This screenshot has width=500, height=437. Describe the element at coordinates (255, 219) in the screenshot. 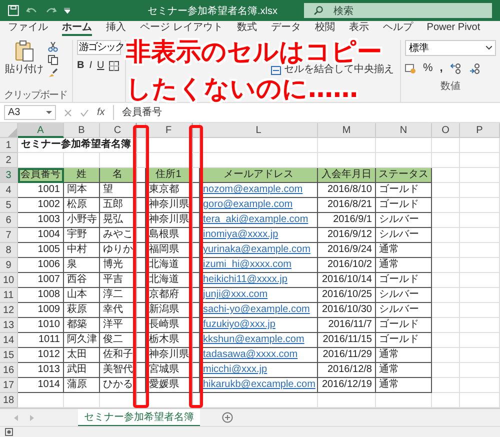

I see `email-link: tera_aki@example.com` at that location.